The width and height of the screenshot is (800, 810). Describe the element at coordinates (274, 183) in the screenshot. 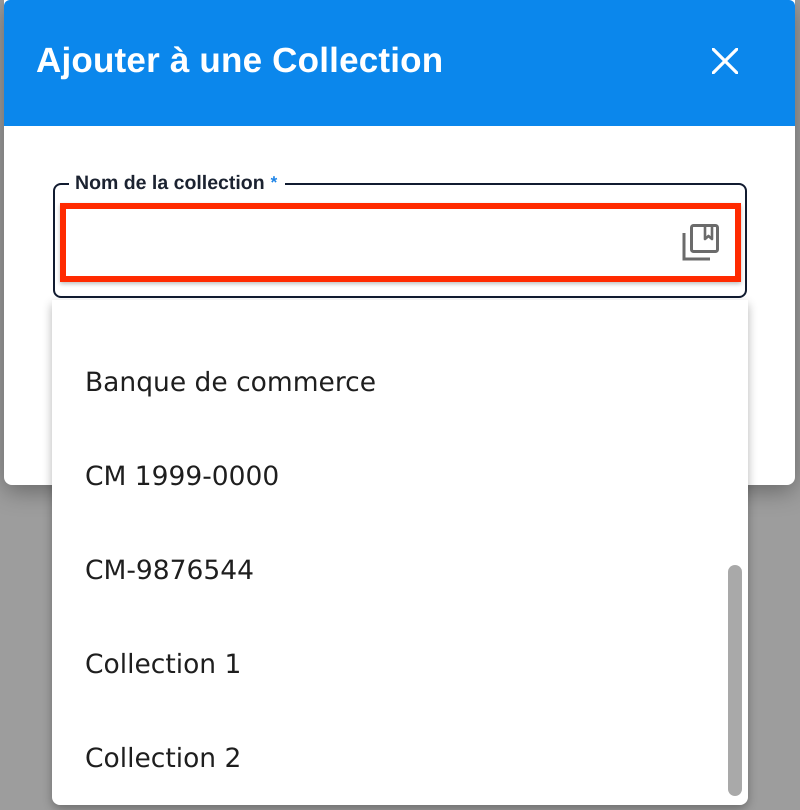

I see `required-mark: *` at that location.